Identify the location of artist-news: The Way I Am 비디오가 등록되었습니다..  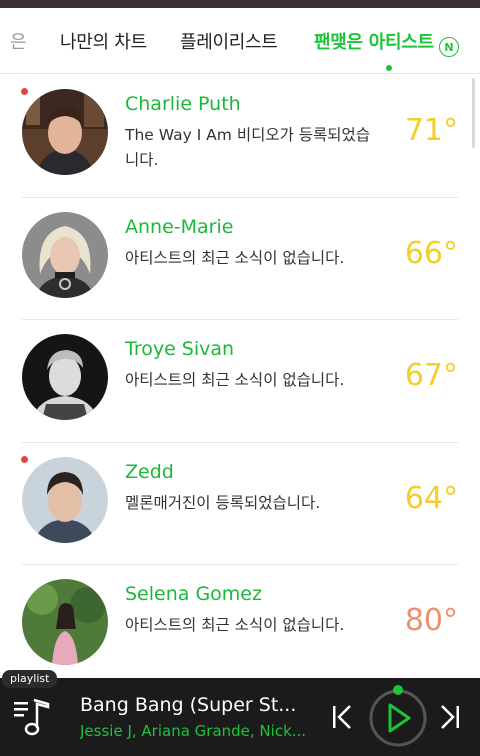
(248, 147).